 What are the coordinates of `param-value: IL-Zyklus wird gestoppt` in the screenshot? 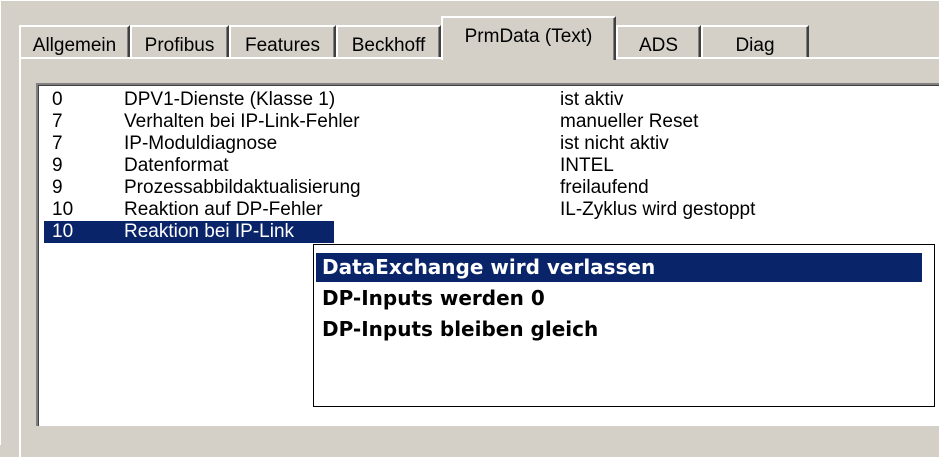 It's located at (658, 209).